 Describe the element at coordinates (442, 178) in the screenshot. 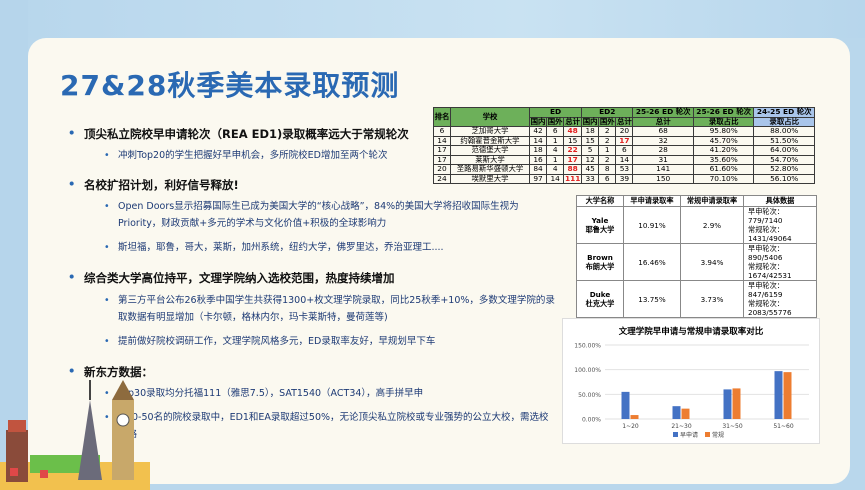

I see `table-cell: 24` at that location.